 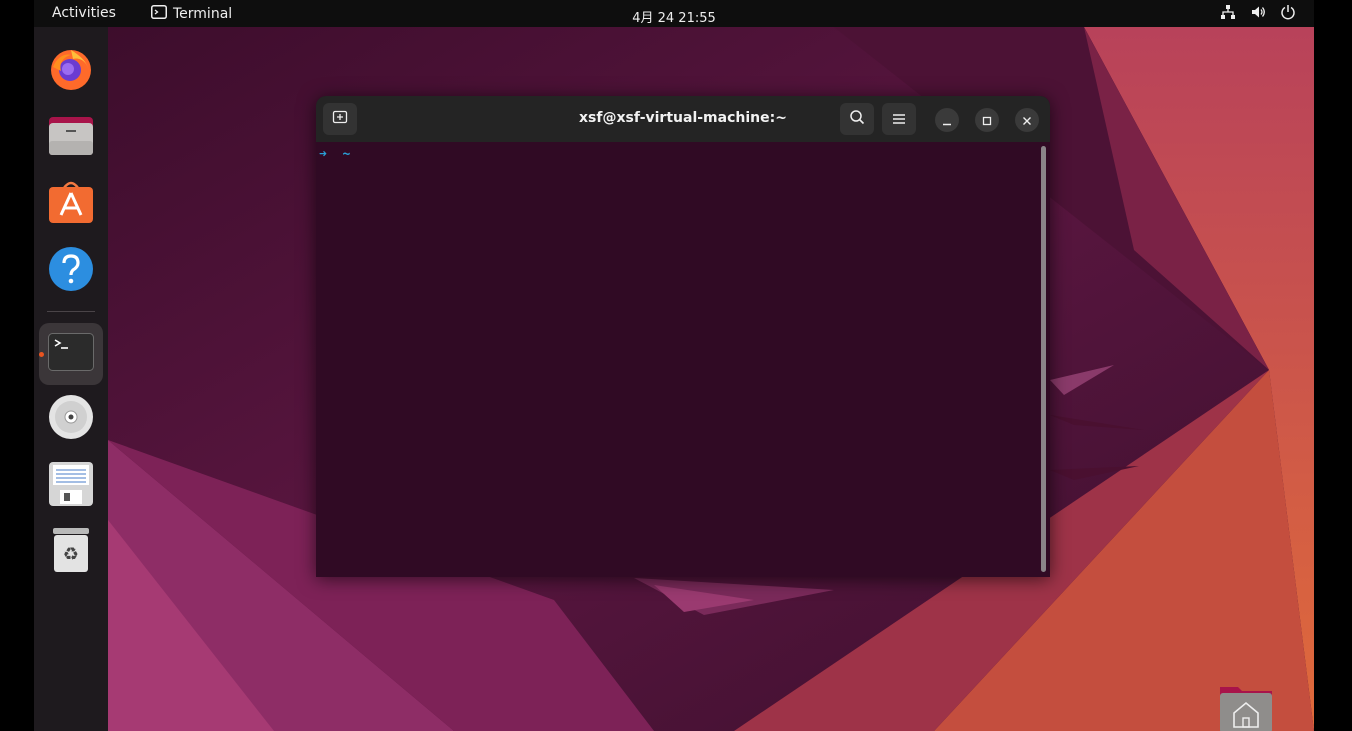 I want to click on trash-icon: ♻, so click(x=71, y=552).